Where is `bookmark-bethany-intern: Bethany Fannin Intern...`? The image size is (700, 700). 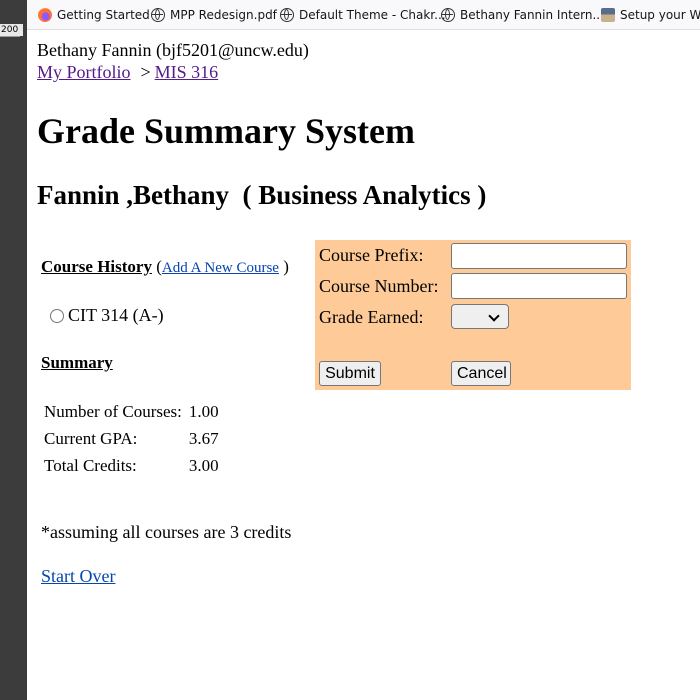 bookmark-bethany-intern: Bethany Fannin Intern... is located at coordinates (522, 15).